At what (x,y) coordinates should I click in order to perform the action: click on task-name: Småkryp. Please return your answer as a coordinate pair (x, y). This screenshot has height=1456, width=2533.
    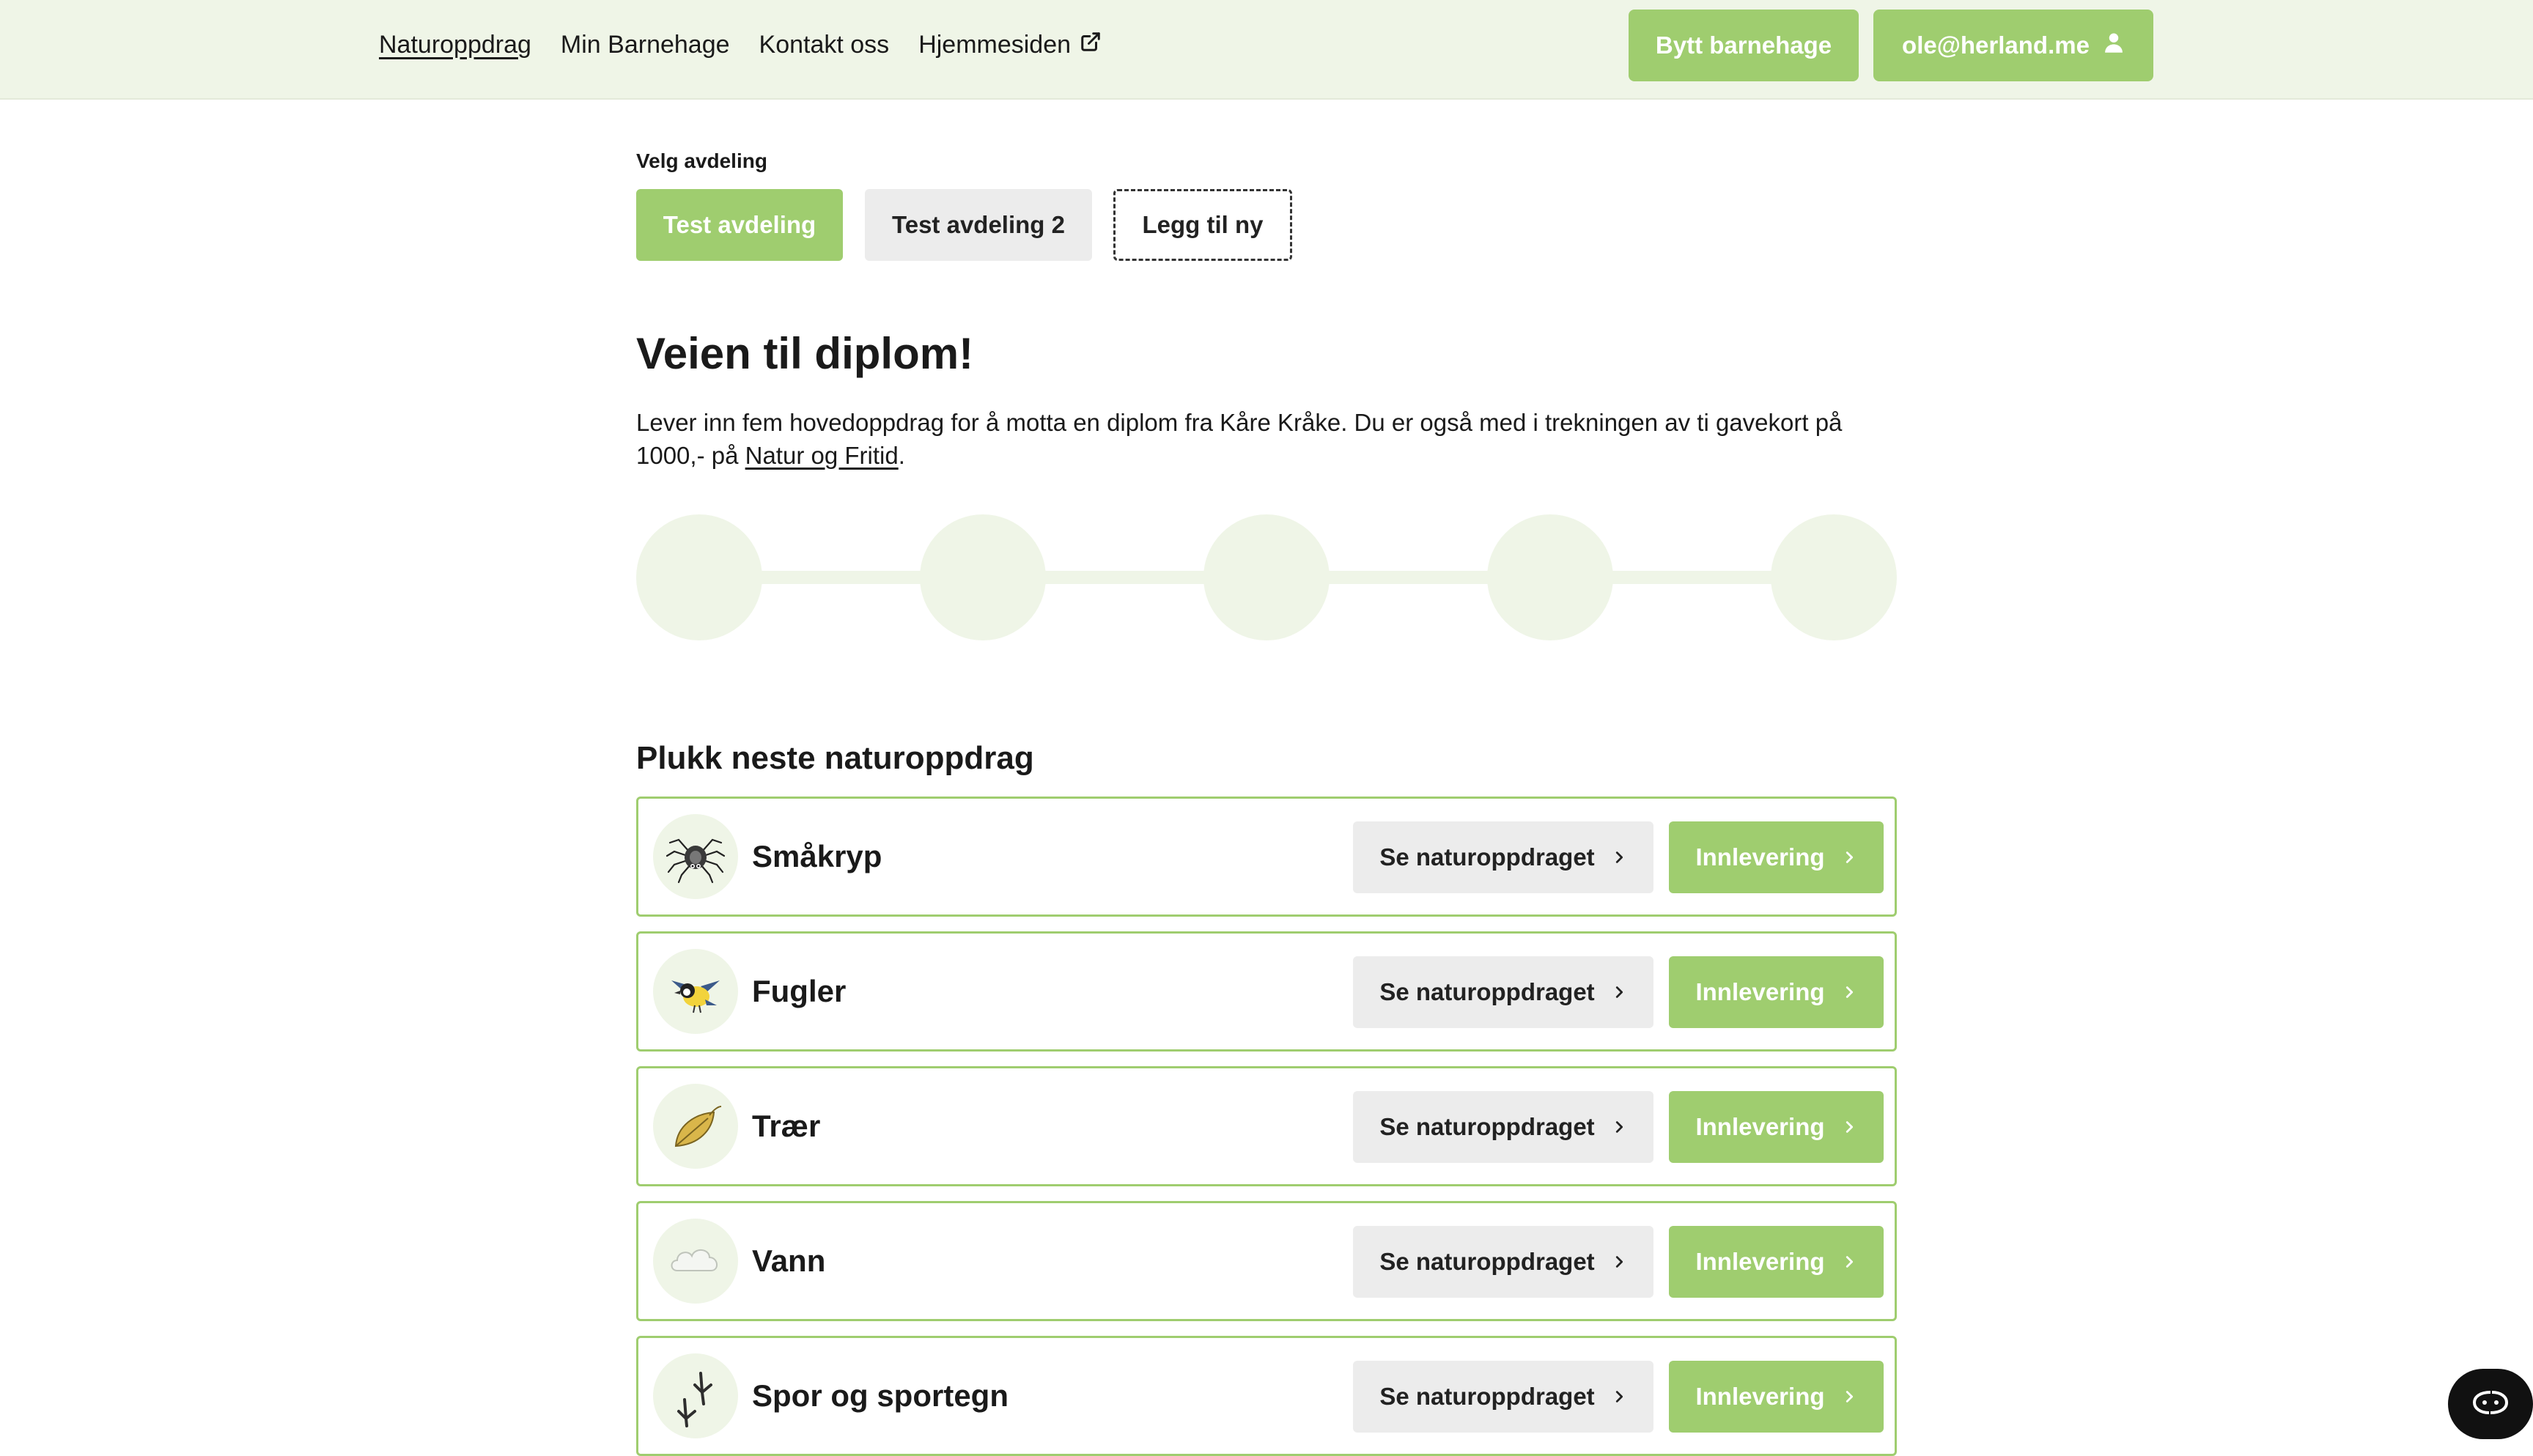
    Looking at the image, I should click on (817, 856).